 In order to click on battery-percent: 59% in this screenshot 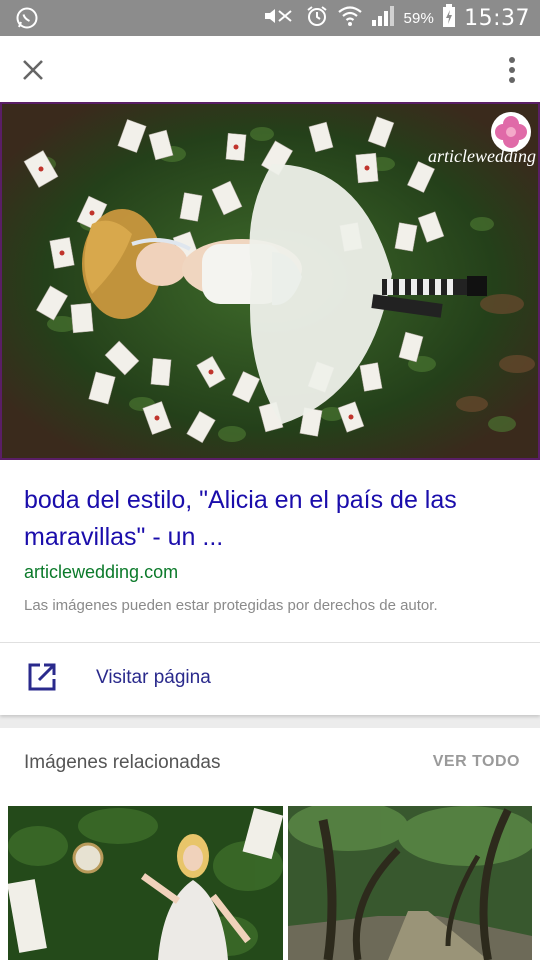, I will do `click(419, 18)`.